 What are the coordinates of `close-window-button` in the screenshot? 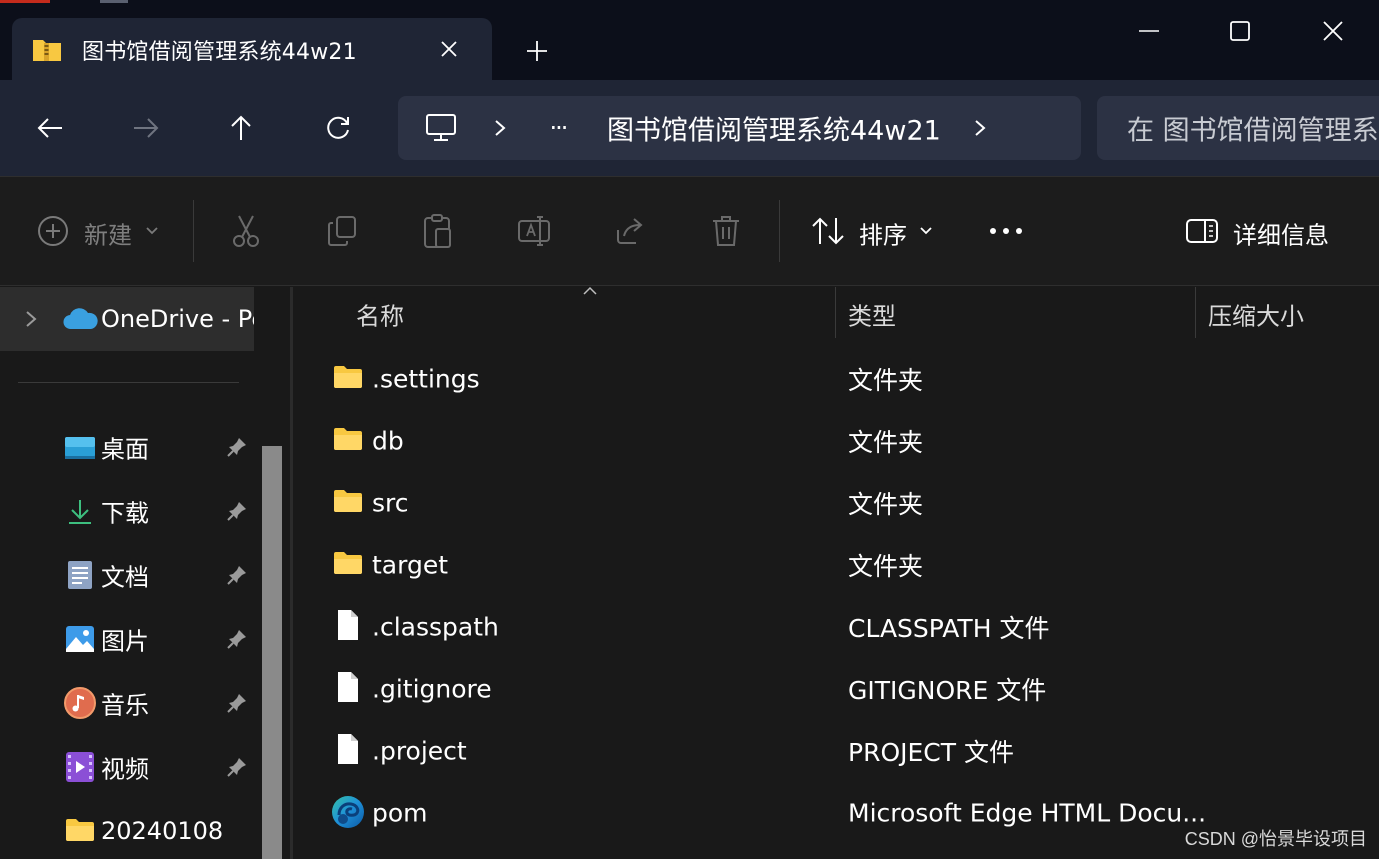 It's located at (1333, 31).